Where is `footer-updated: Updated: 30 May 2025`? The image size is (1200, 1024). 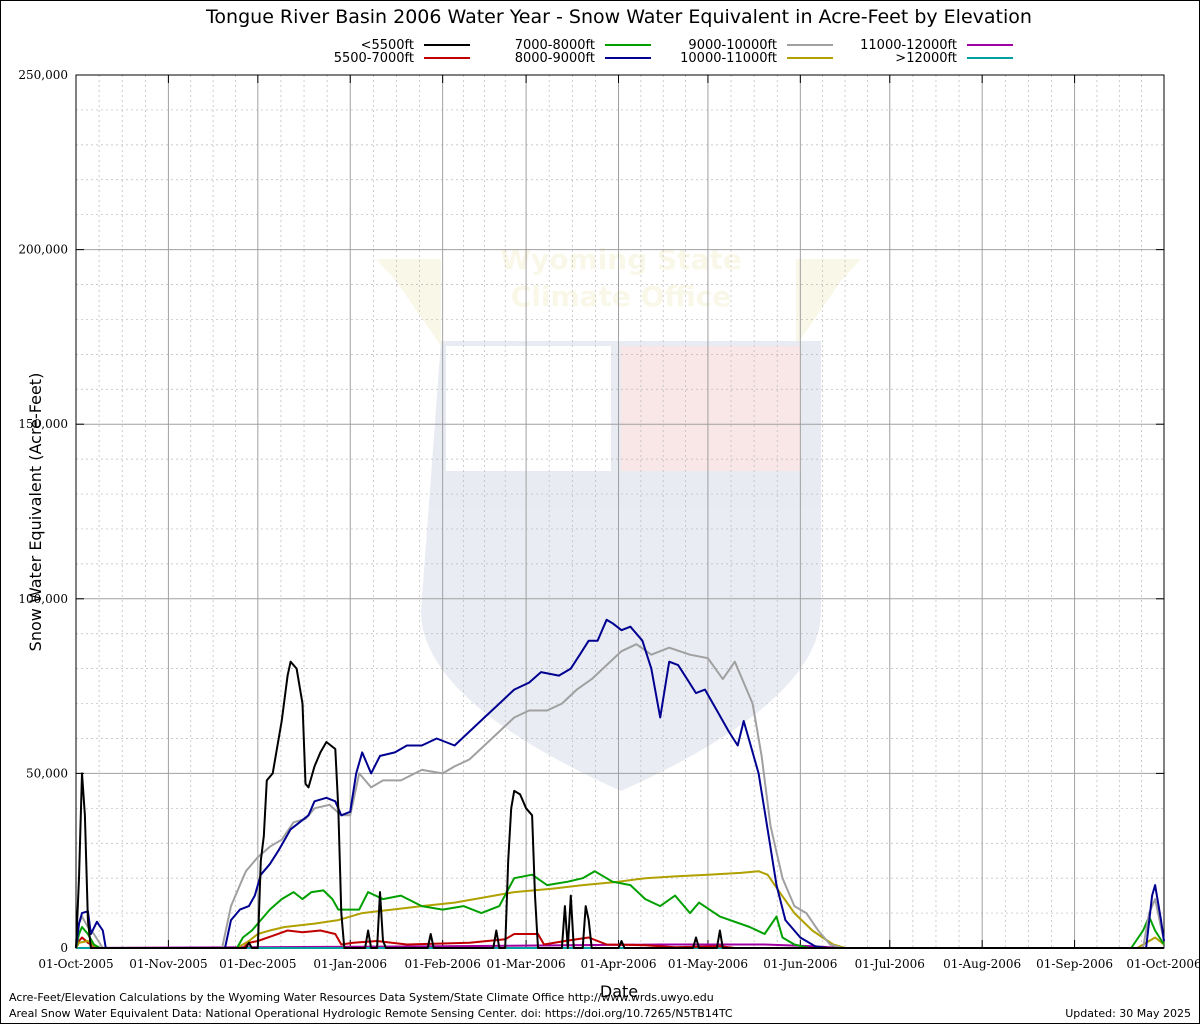 footer-updated: Updated: 30 May 2025 is located at coordinates (1128, 1013).